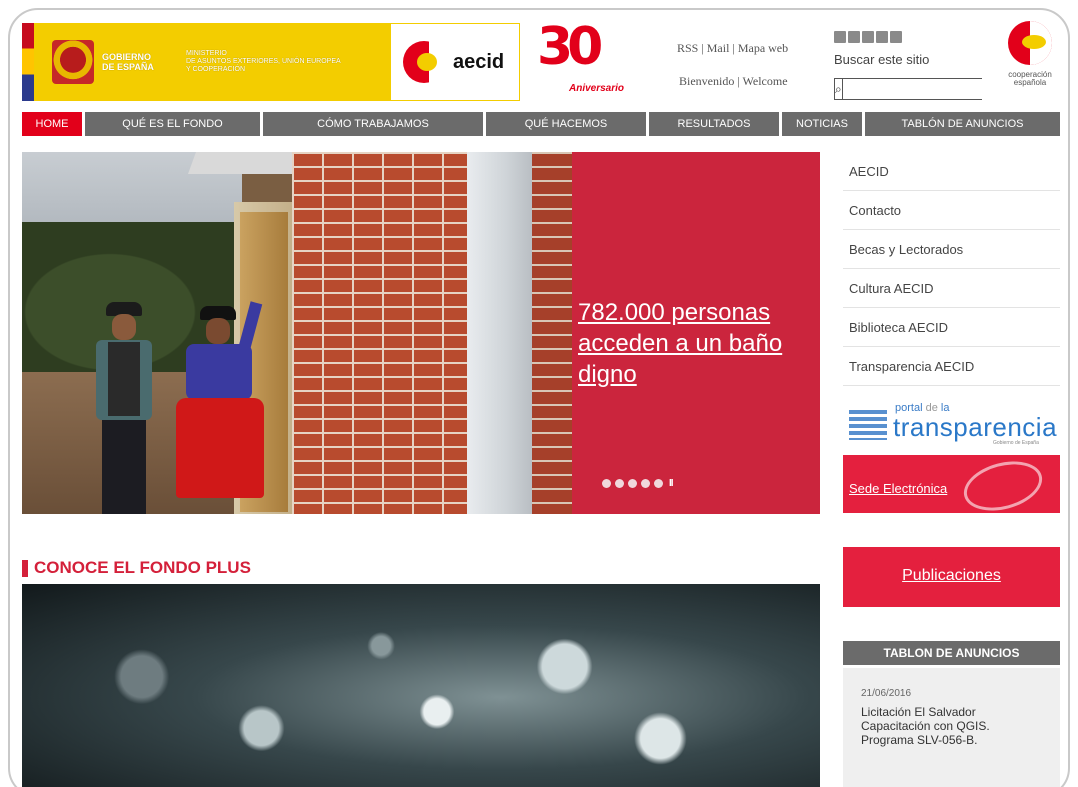 The height and width of the screenshot is (787, 1078). I want to click on tablon-date: 21/06/2016, so click(886, 693).